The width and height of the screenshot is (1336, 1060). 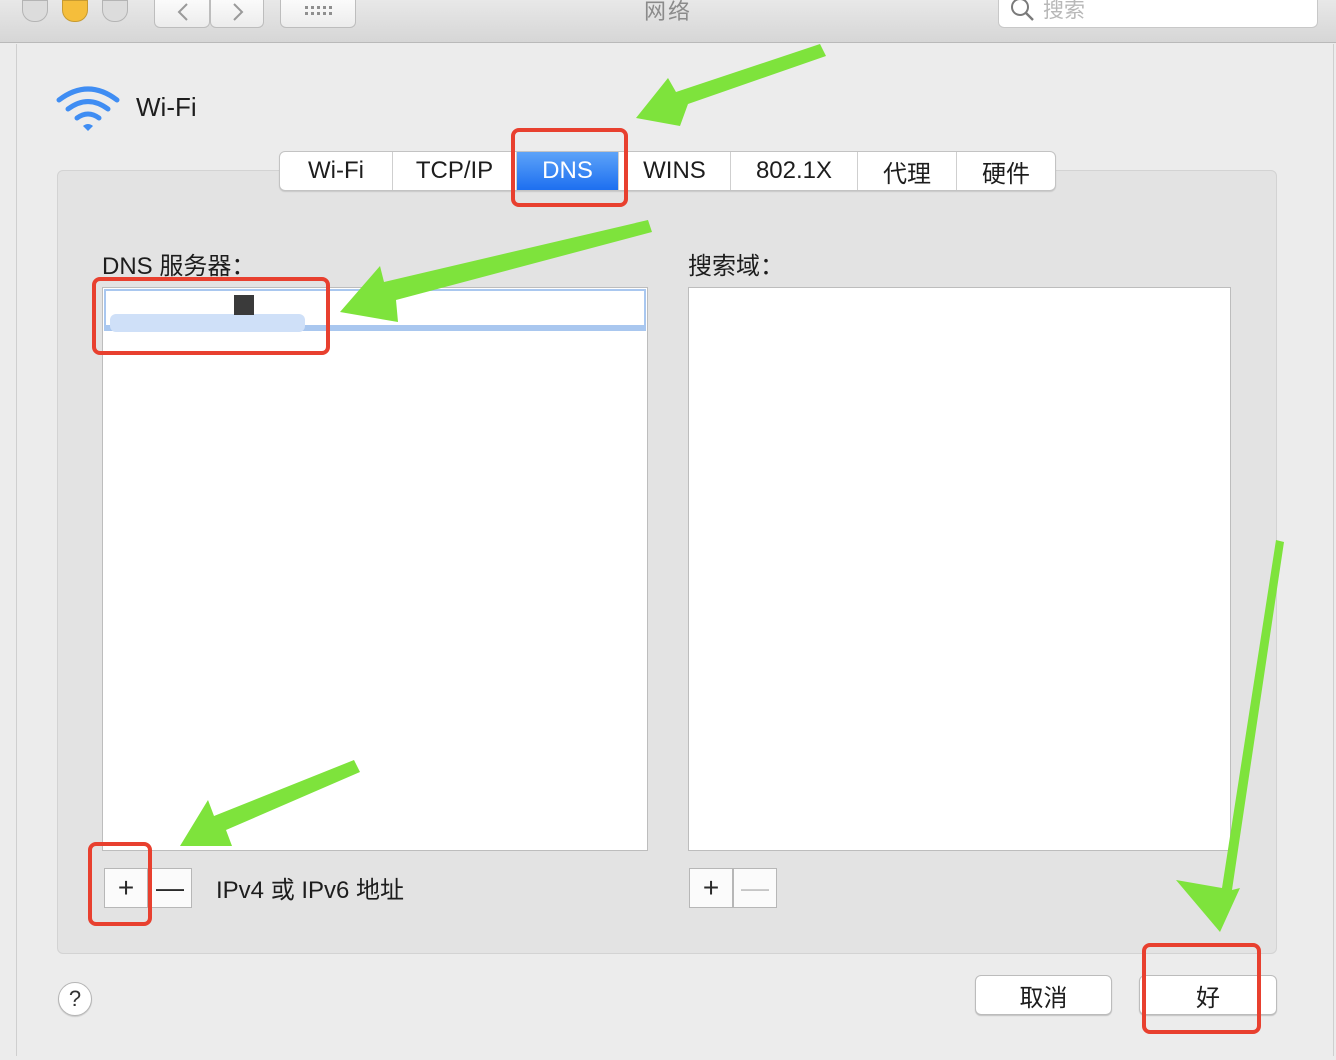 What do you see at coordinates (1043, 995) in the screenshot?
I see `cancel-button: 取消` at bounding box center [1043, 995].